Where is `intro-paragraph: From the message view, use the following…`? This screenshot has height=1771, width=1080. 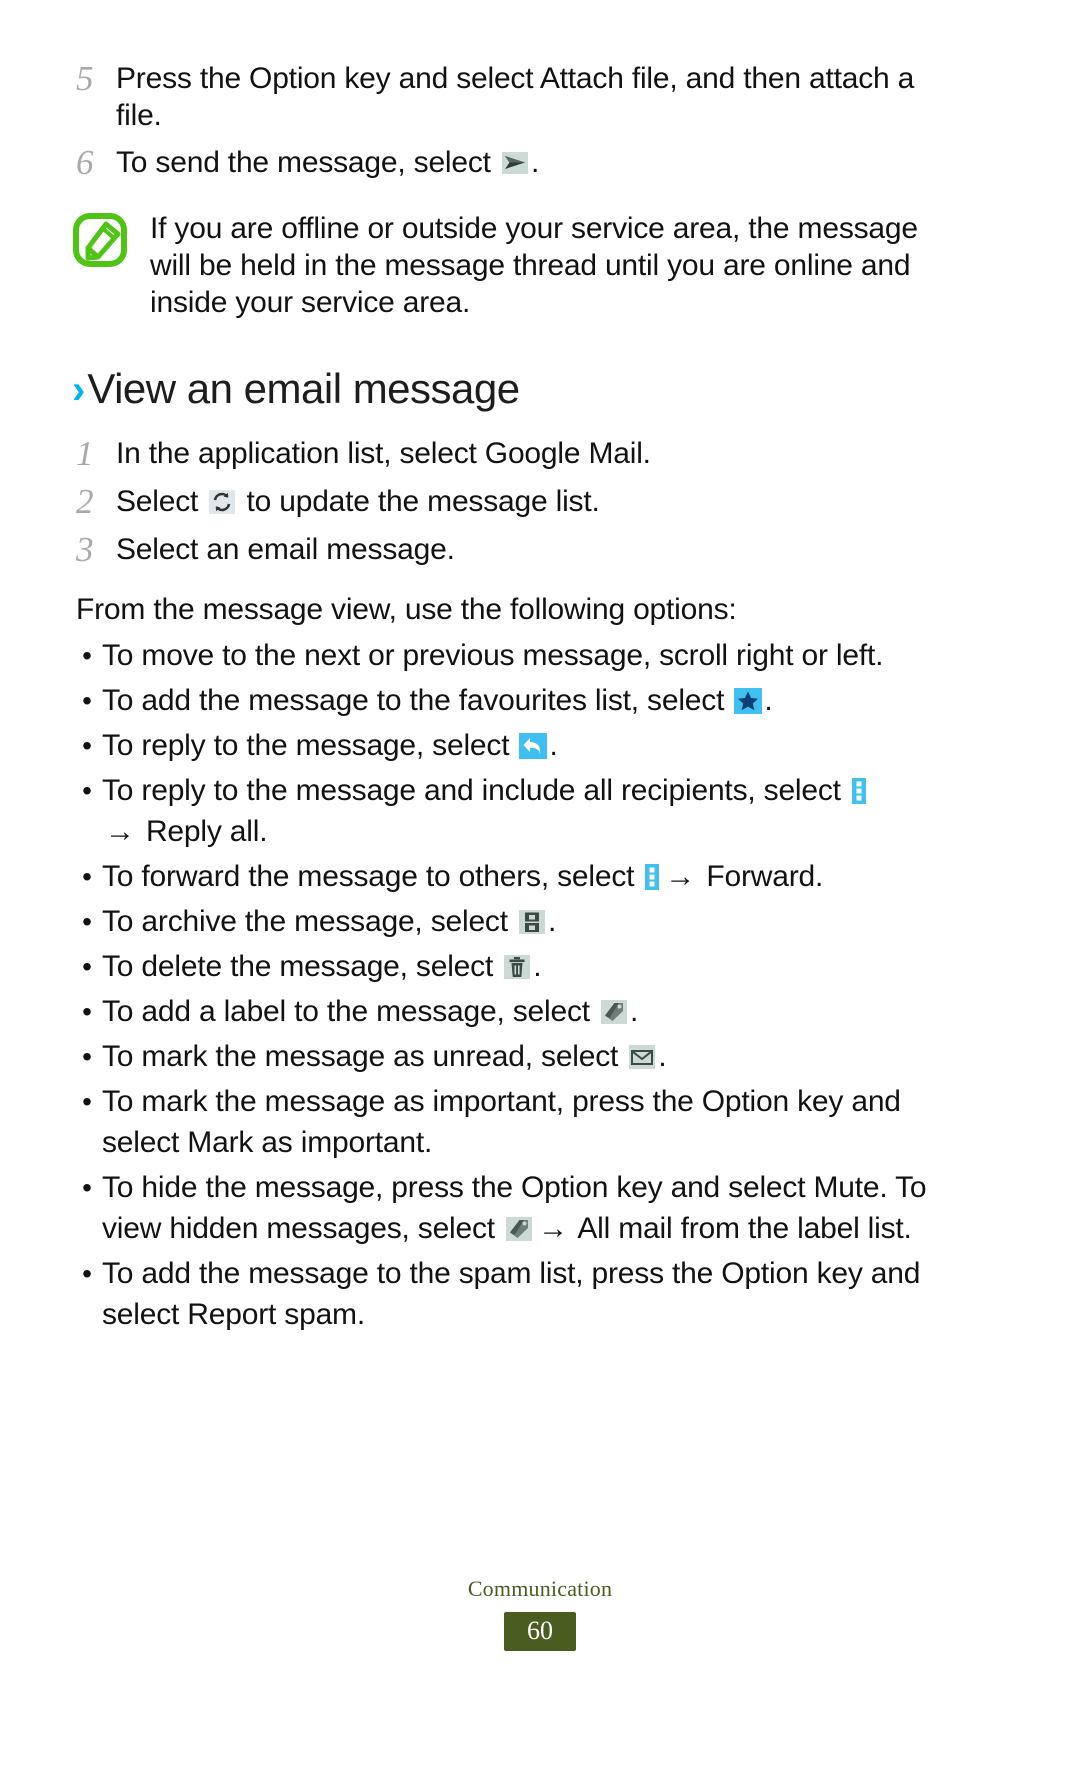
intro-paragraph: From the message view, use the following… is located at coordinates (406, 609).